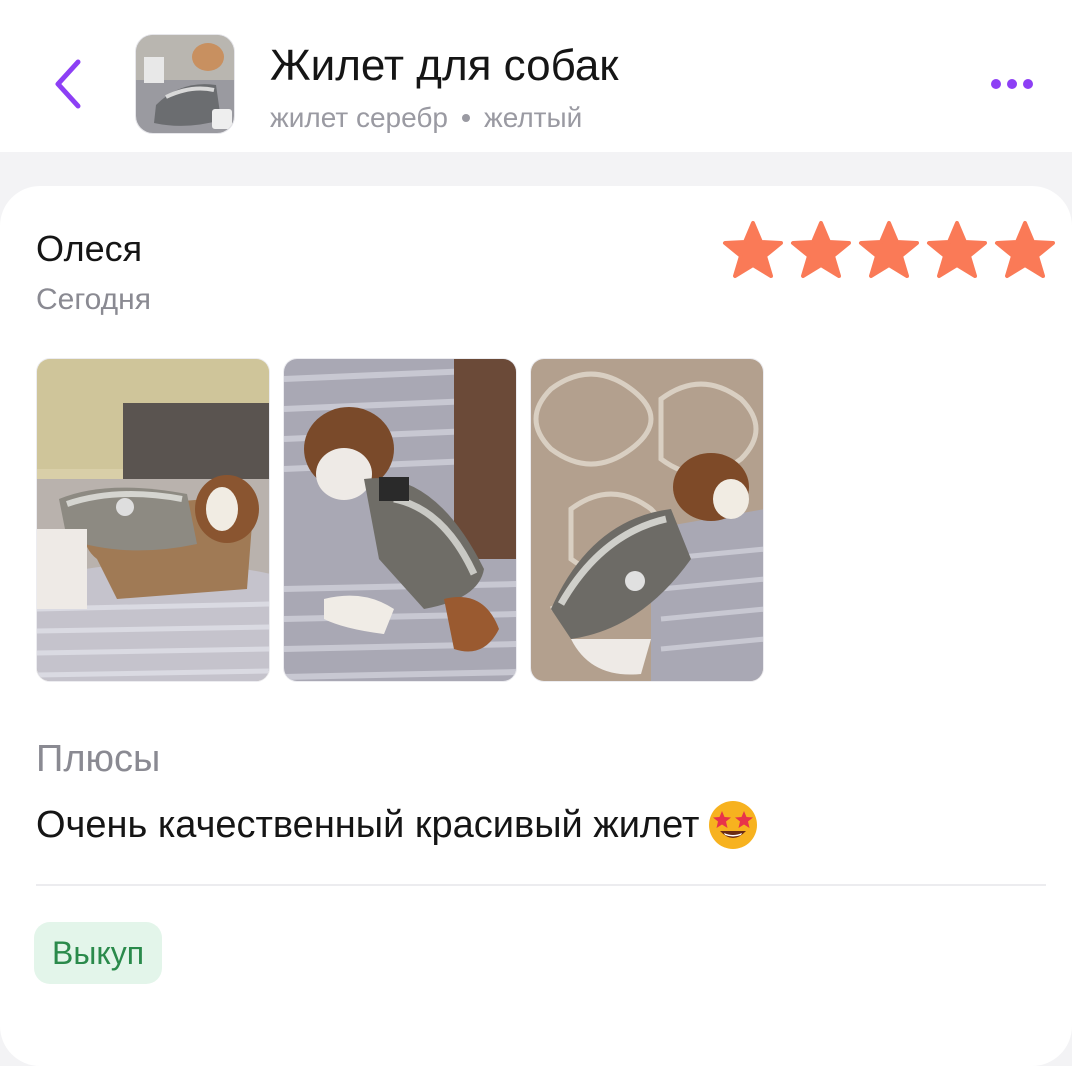 The width and height of the screenshot is (1072, 1066). Describe the element at coordinates (465, 118) in the screenshot. I see `separator-dot` at that location.